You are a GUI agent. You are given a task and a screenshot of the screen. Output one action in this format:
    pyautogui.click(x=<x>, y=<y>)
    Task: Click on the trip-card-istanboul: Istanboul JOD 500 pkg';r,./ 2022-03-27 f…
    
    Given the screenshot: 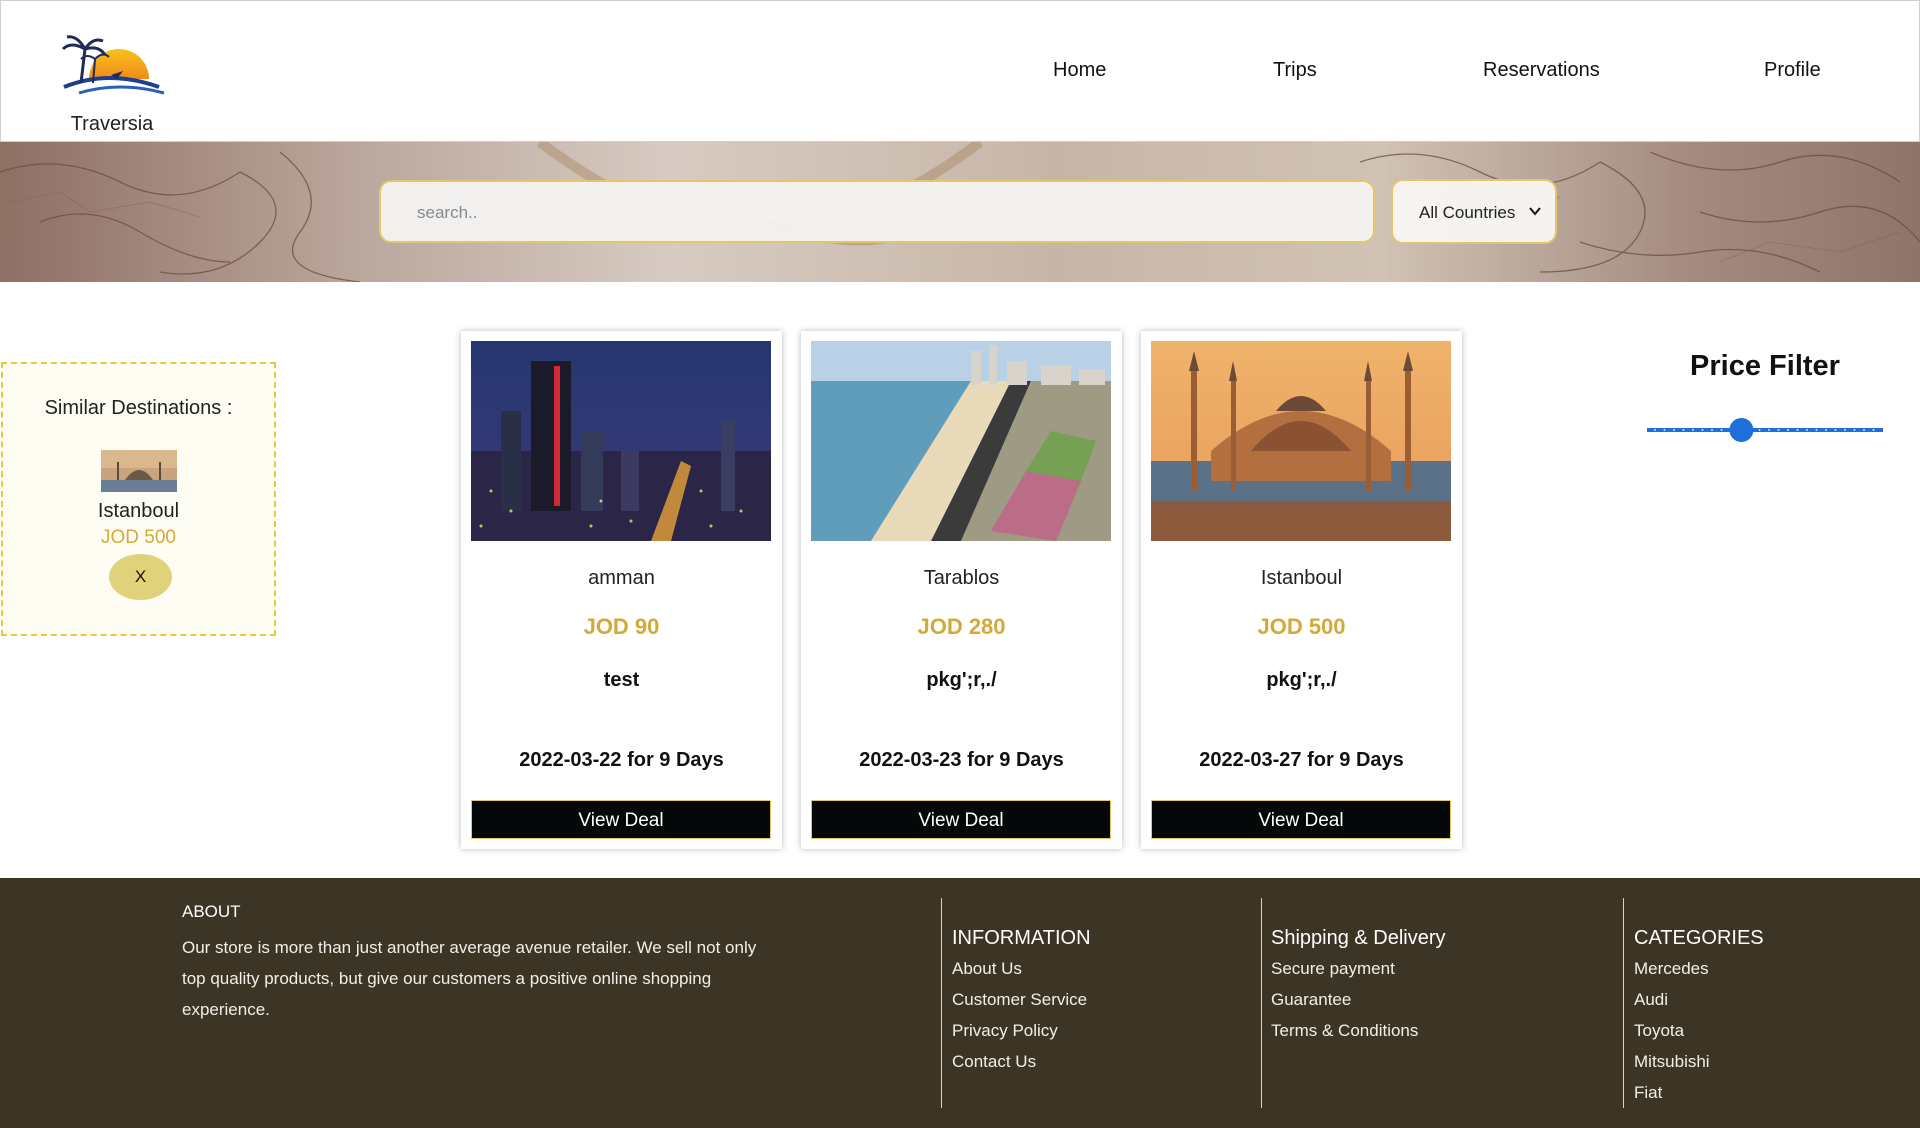 What is the action you would take?
    pyautogui.click(x=1301, y=590)
    